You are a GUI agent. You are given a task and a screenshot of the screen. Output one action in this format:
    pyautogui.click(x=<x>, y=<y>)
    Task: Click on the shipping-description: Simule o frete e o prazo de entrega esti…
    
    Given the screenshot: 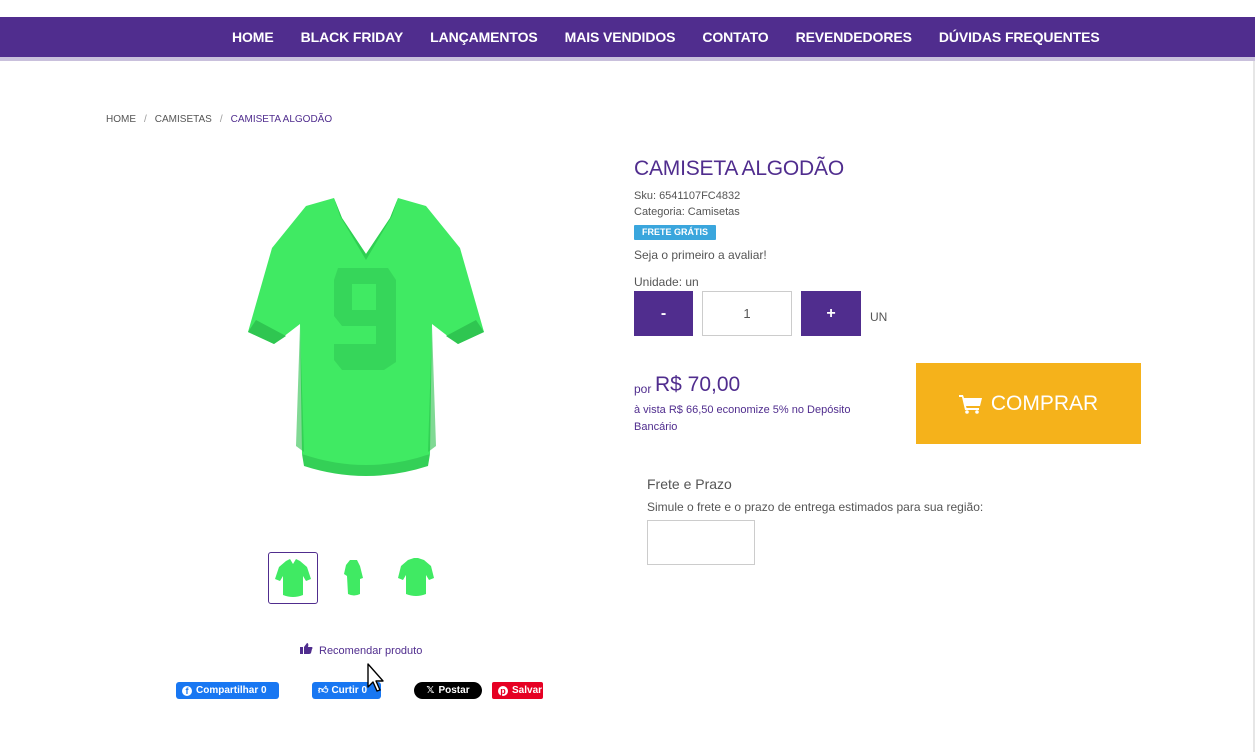 What is the action you would take?
    pyautogui.click(x=815, y=507)
    